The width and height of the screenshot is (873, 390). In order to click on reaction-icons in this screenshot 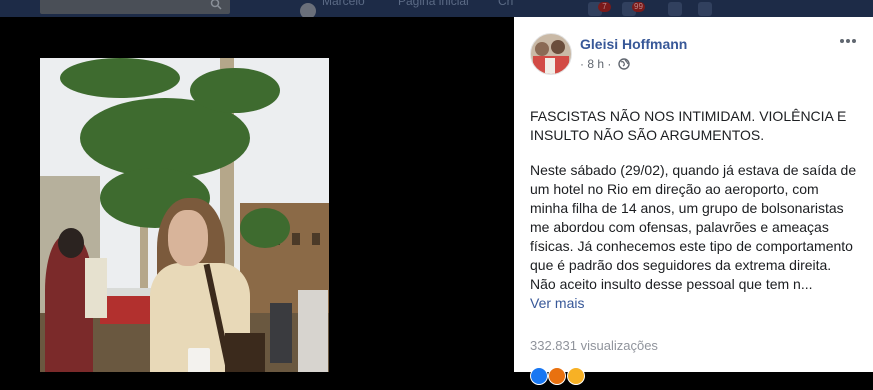, I will do `click(557, 376)`.